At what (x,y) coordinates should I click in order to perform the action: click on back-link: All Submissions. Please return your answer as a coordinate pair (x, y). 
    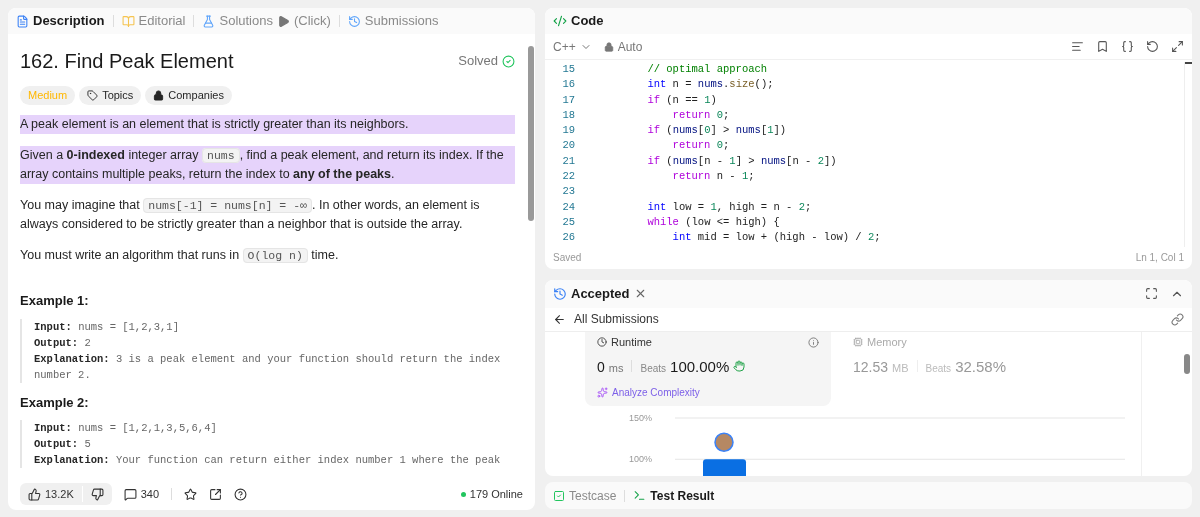
    Looking at the image, I should click on (616, 319).